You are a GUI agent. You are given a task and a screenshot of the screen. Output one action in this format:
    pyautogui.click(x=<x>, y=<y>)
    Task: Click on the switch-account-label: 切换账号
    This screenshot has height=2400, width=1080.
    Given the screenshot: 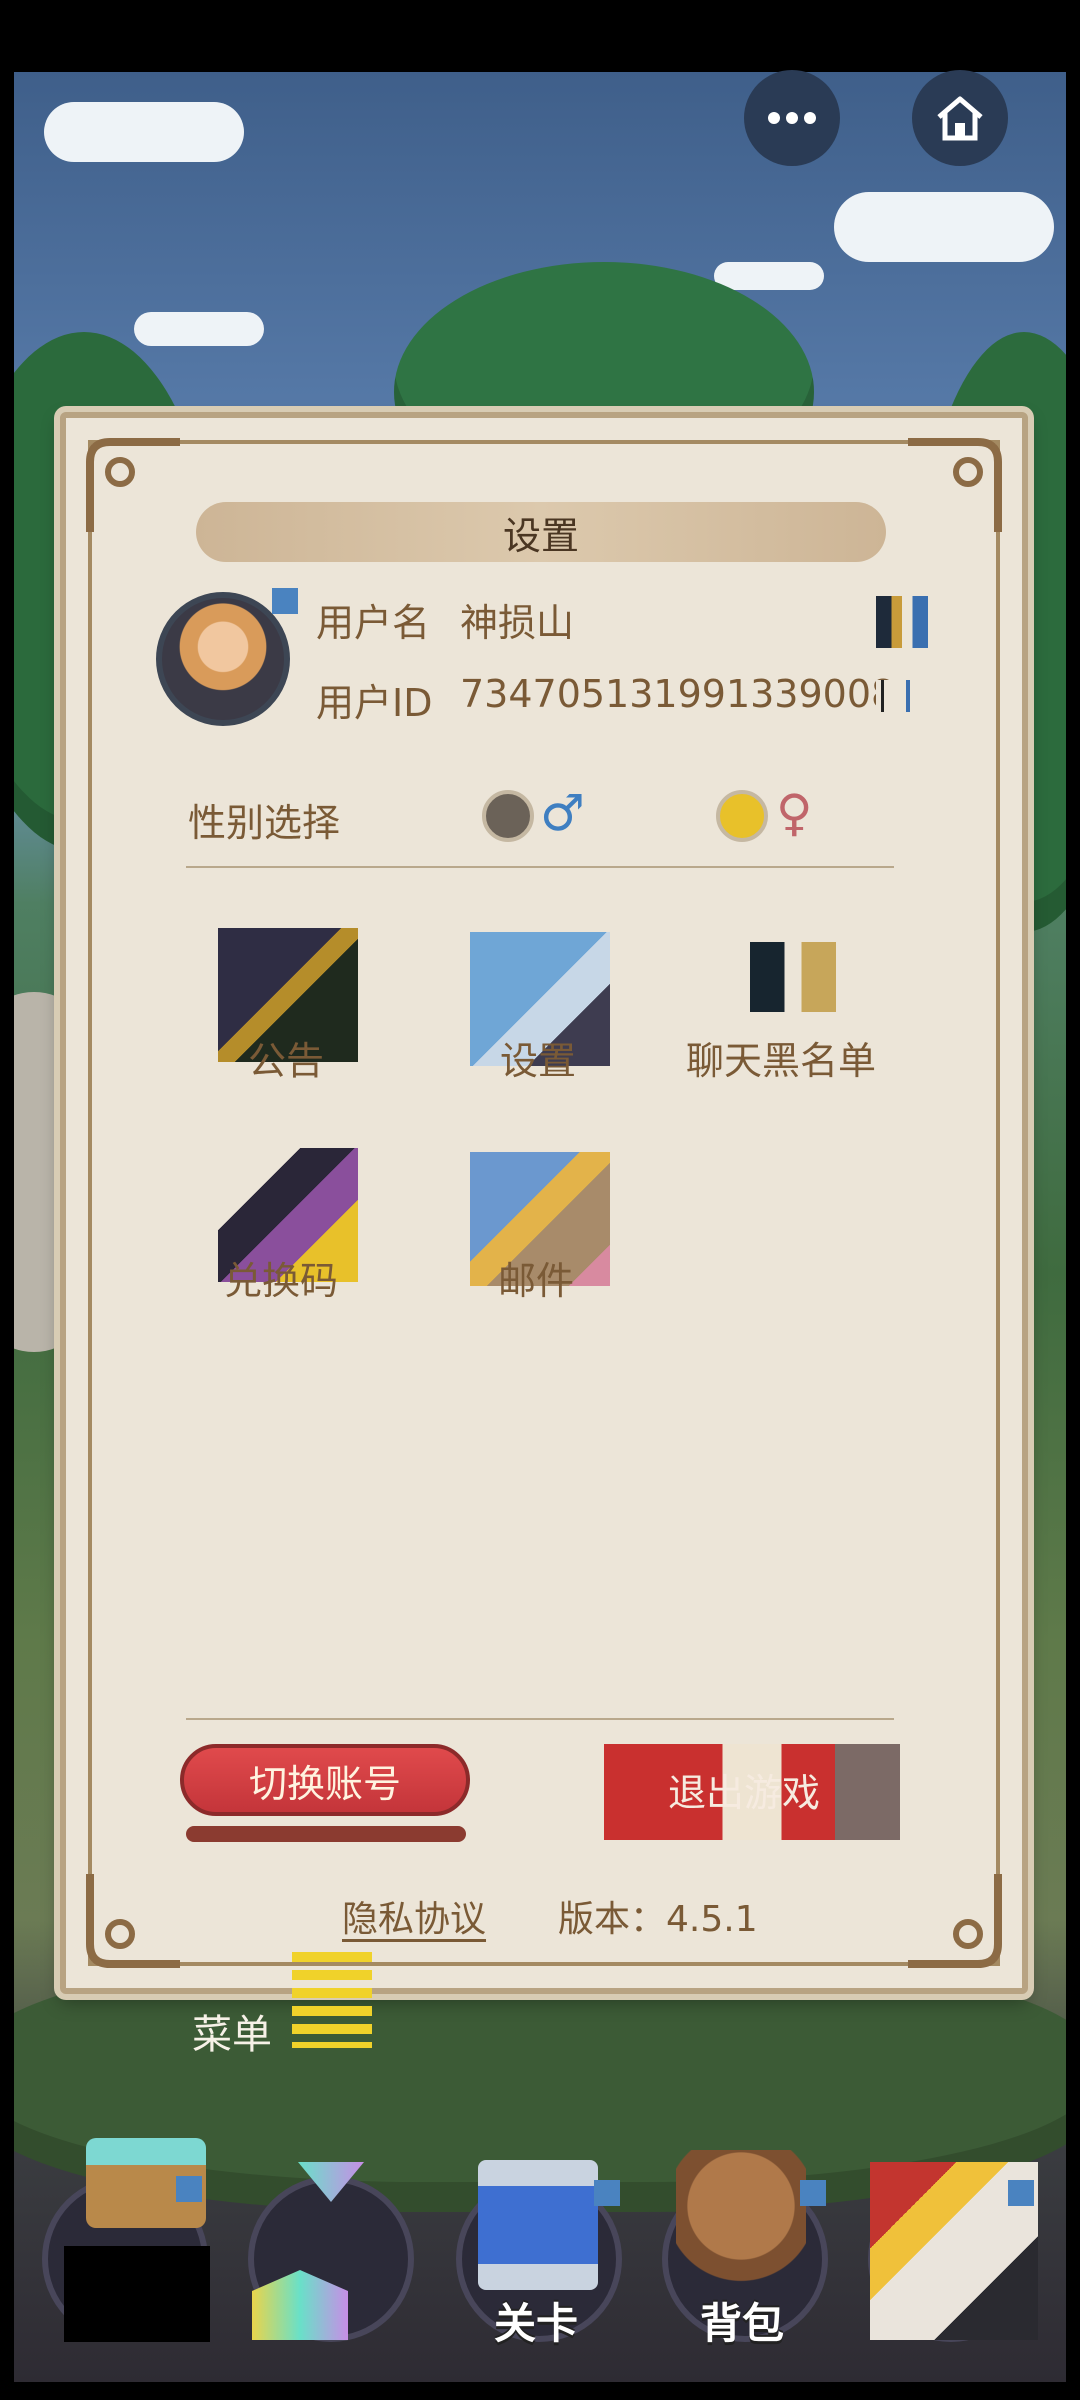 What is the action you would take?
    pyautogui.click(x=324, y=1783)
    